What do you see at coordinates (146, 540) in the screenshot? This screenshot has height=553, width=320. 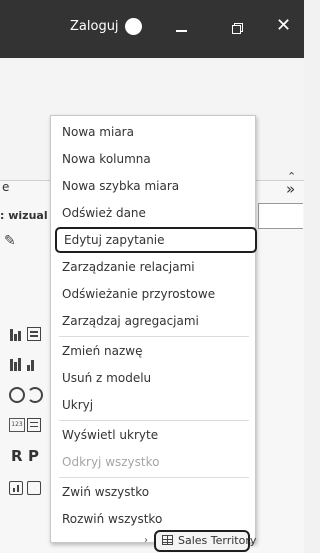 I see `chevron-right-icon: ›` at bounding box center [146, 540].